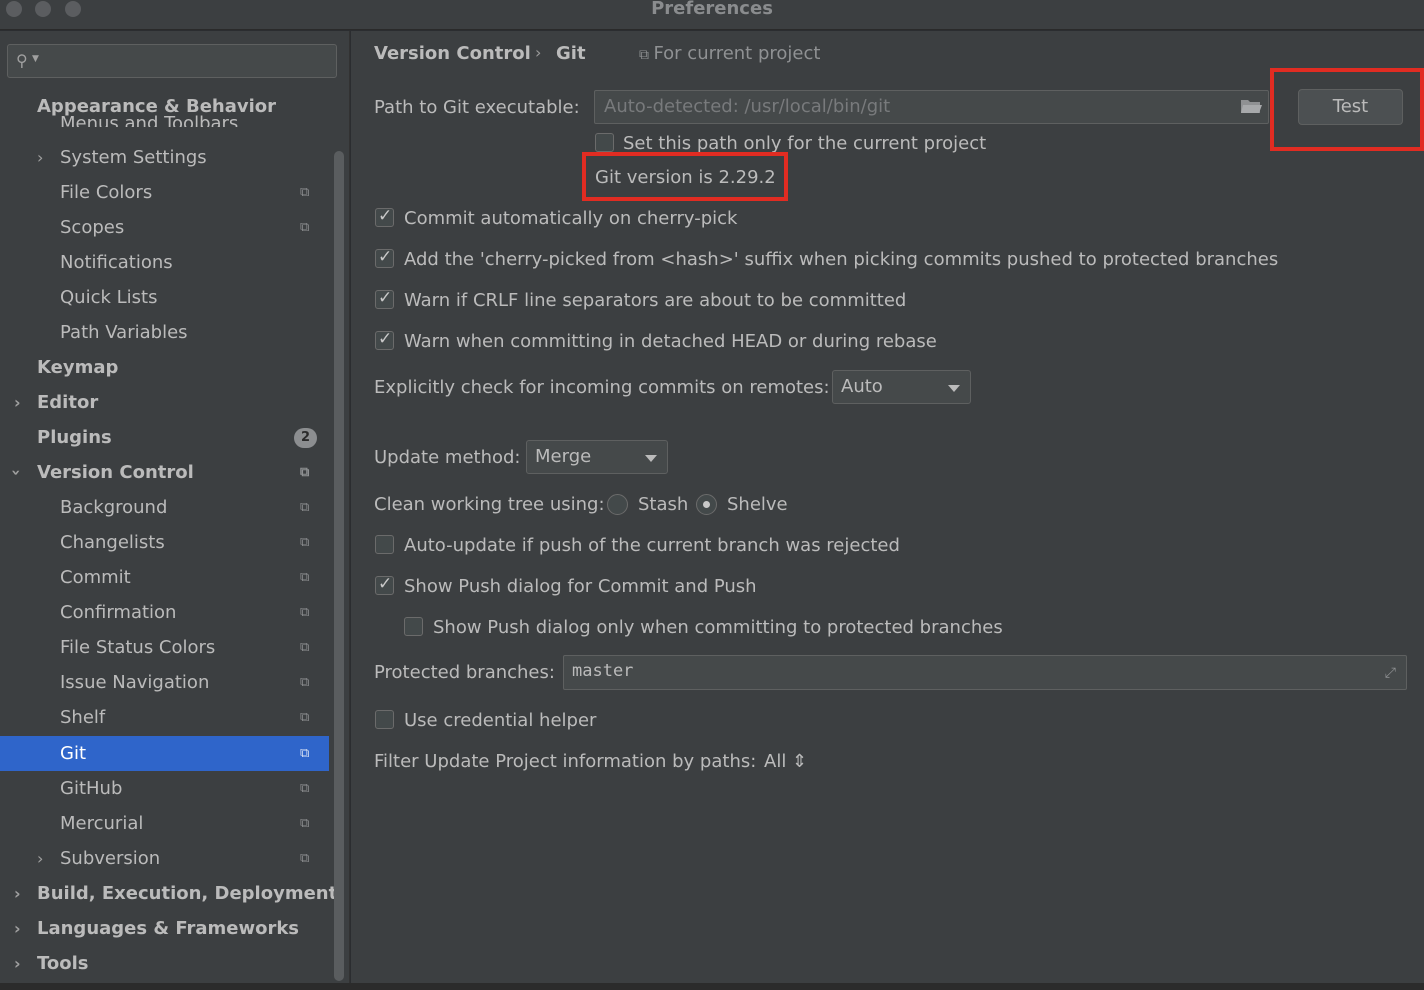 This screenshot has height=990, width=1424. What do you see at coordinates (1390, 673) in the screenshot?
I see `expand-icon: ⤢` at bounding box center [1390, 673].